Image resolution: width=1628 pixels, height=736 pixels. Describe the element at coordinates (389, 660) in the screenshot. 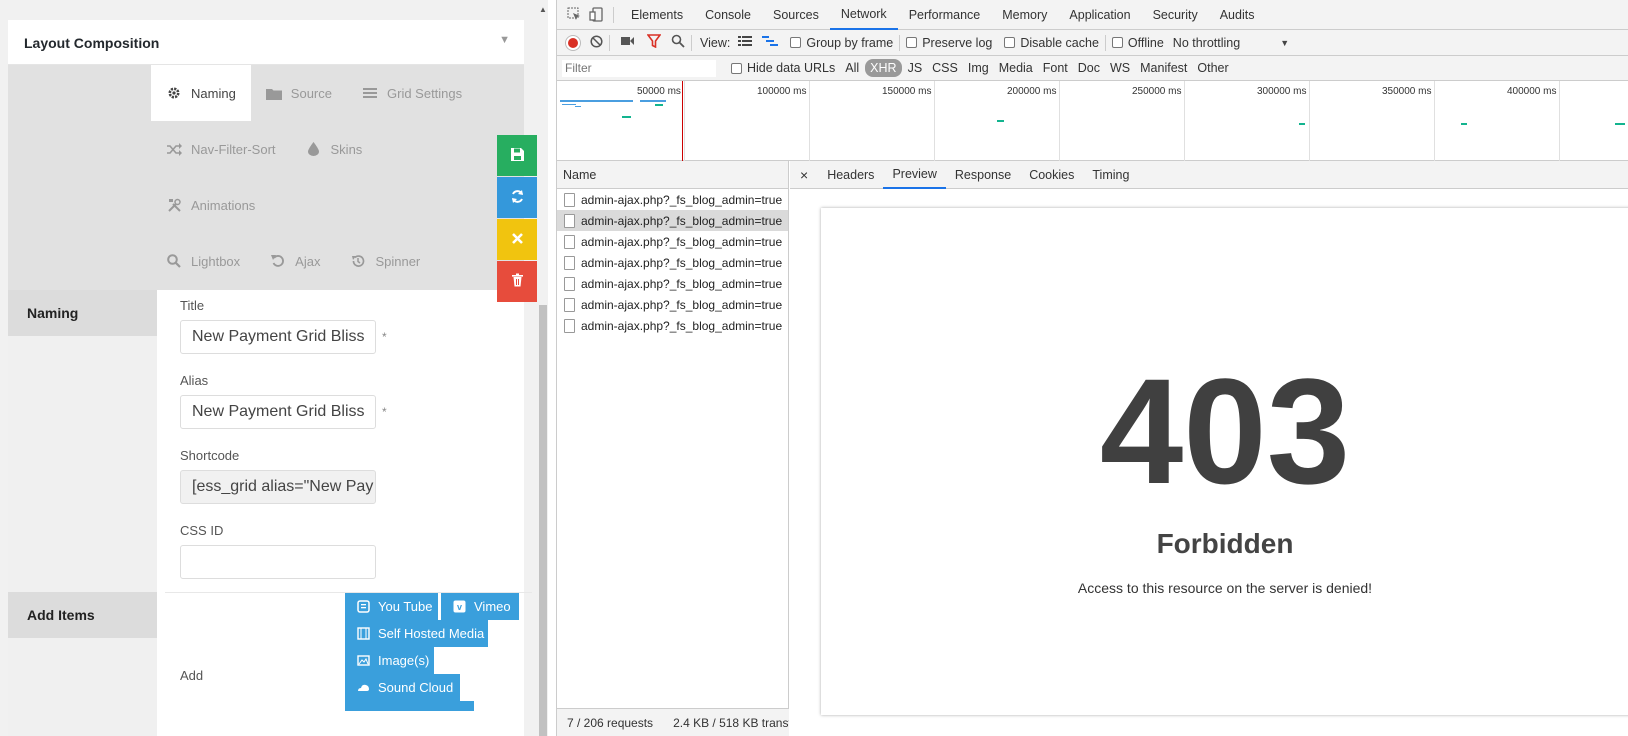

I see `add-images-button: Image(s)` at that location.